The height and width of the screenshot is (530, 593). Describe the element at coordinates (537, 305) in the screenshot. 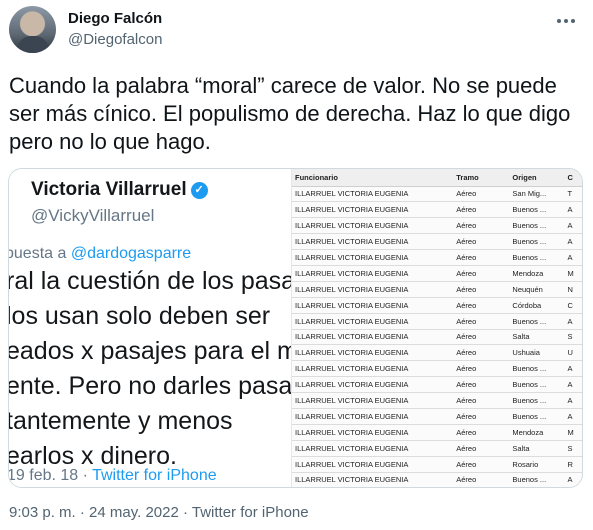

I see `table-cell: Córdoba` at that location.